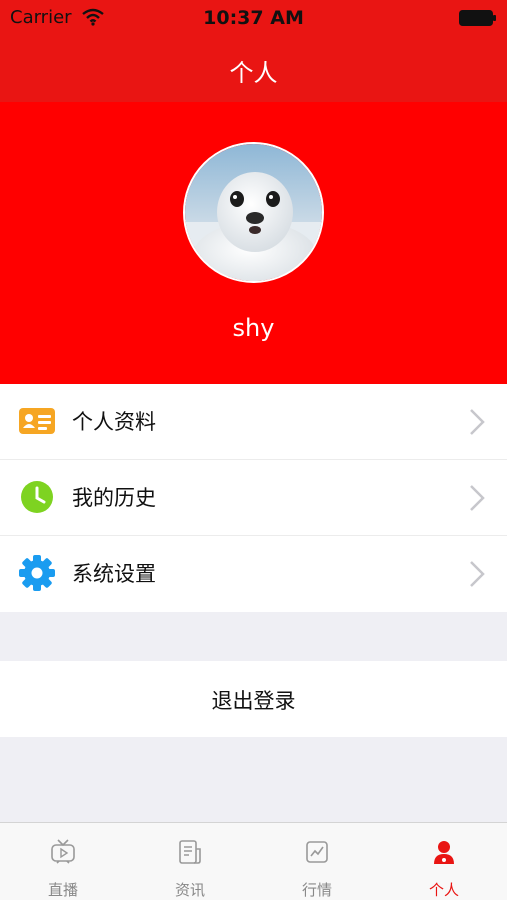 The width and height of the screenshot is (507, 900). What do you see at coordinates (62, 890) in the screenshot?
I see `tab-label: 直播` at bounding box center [62, 890].